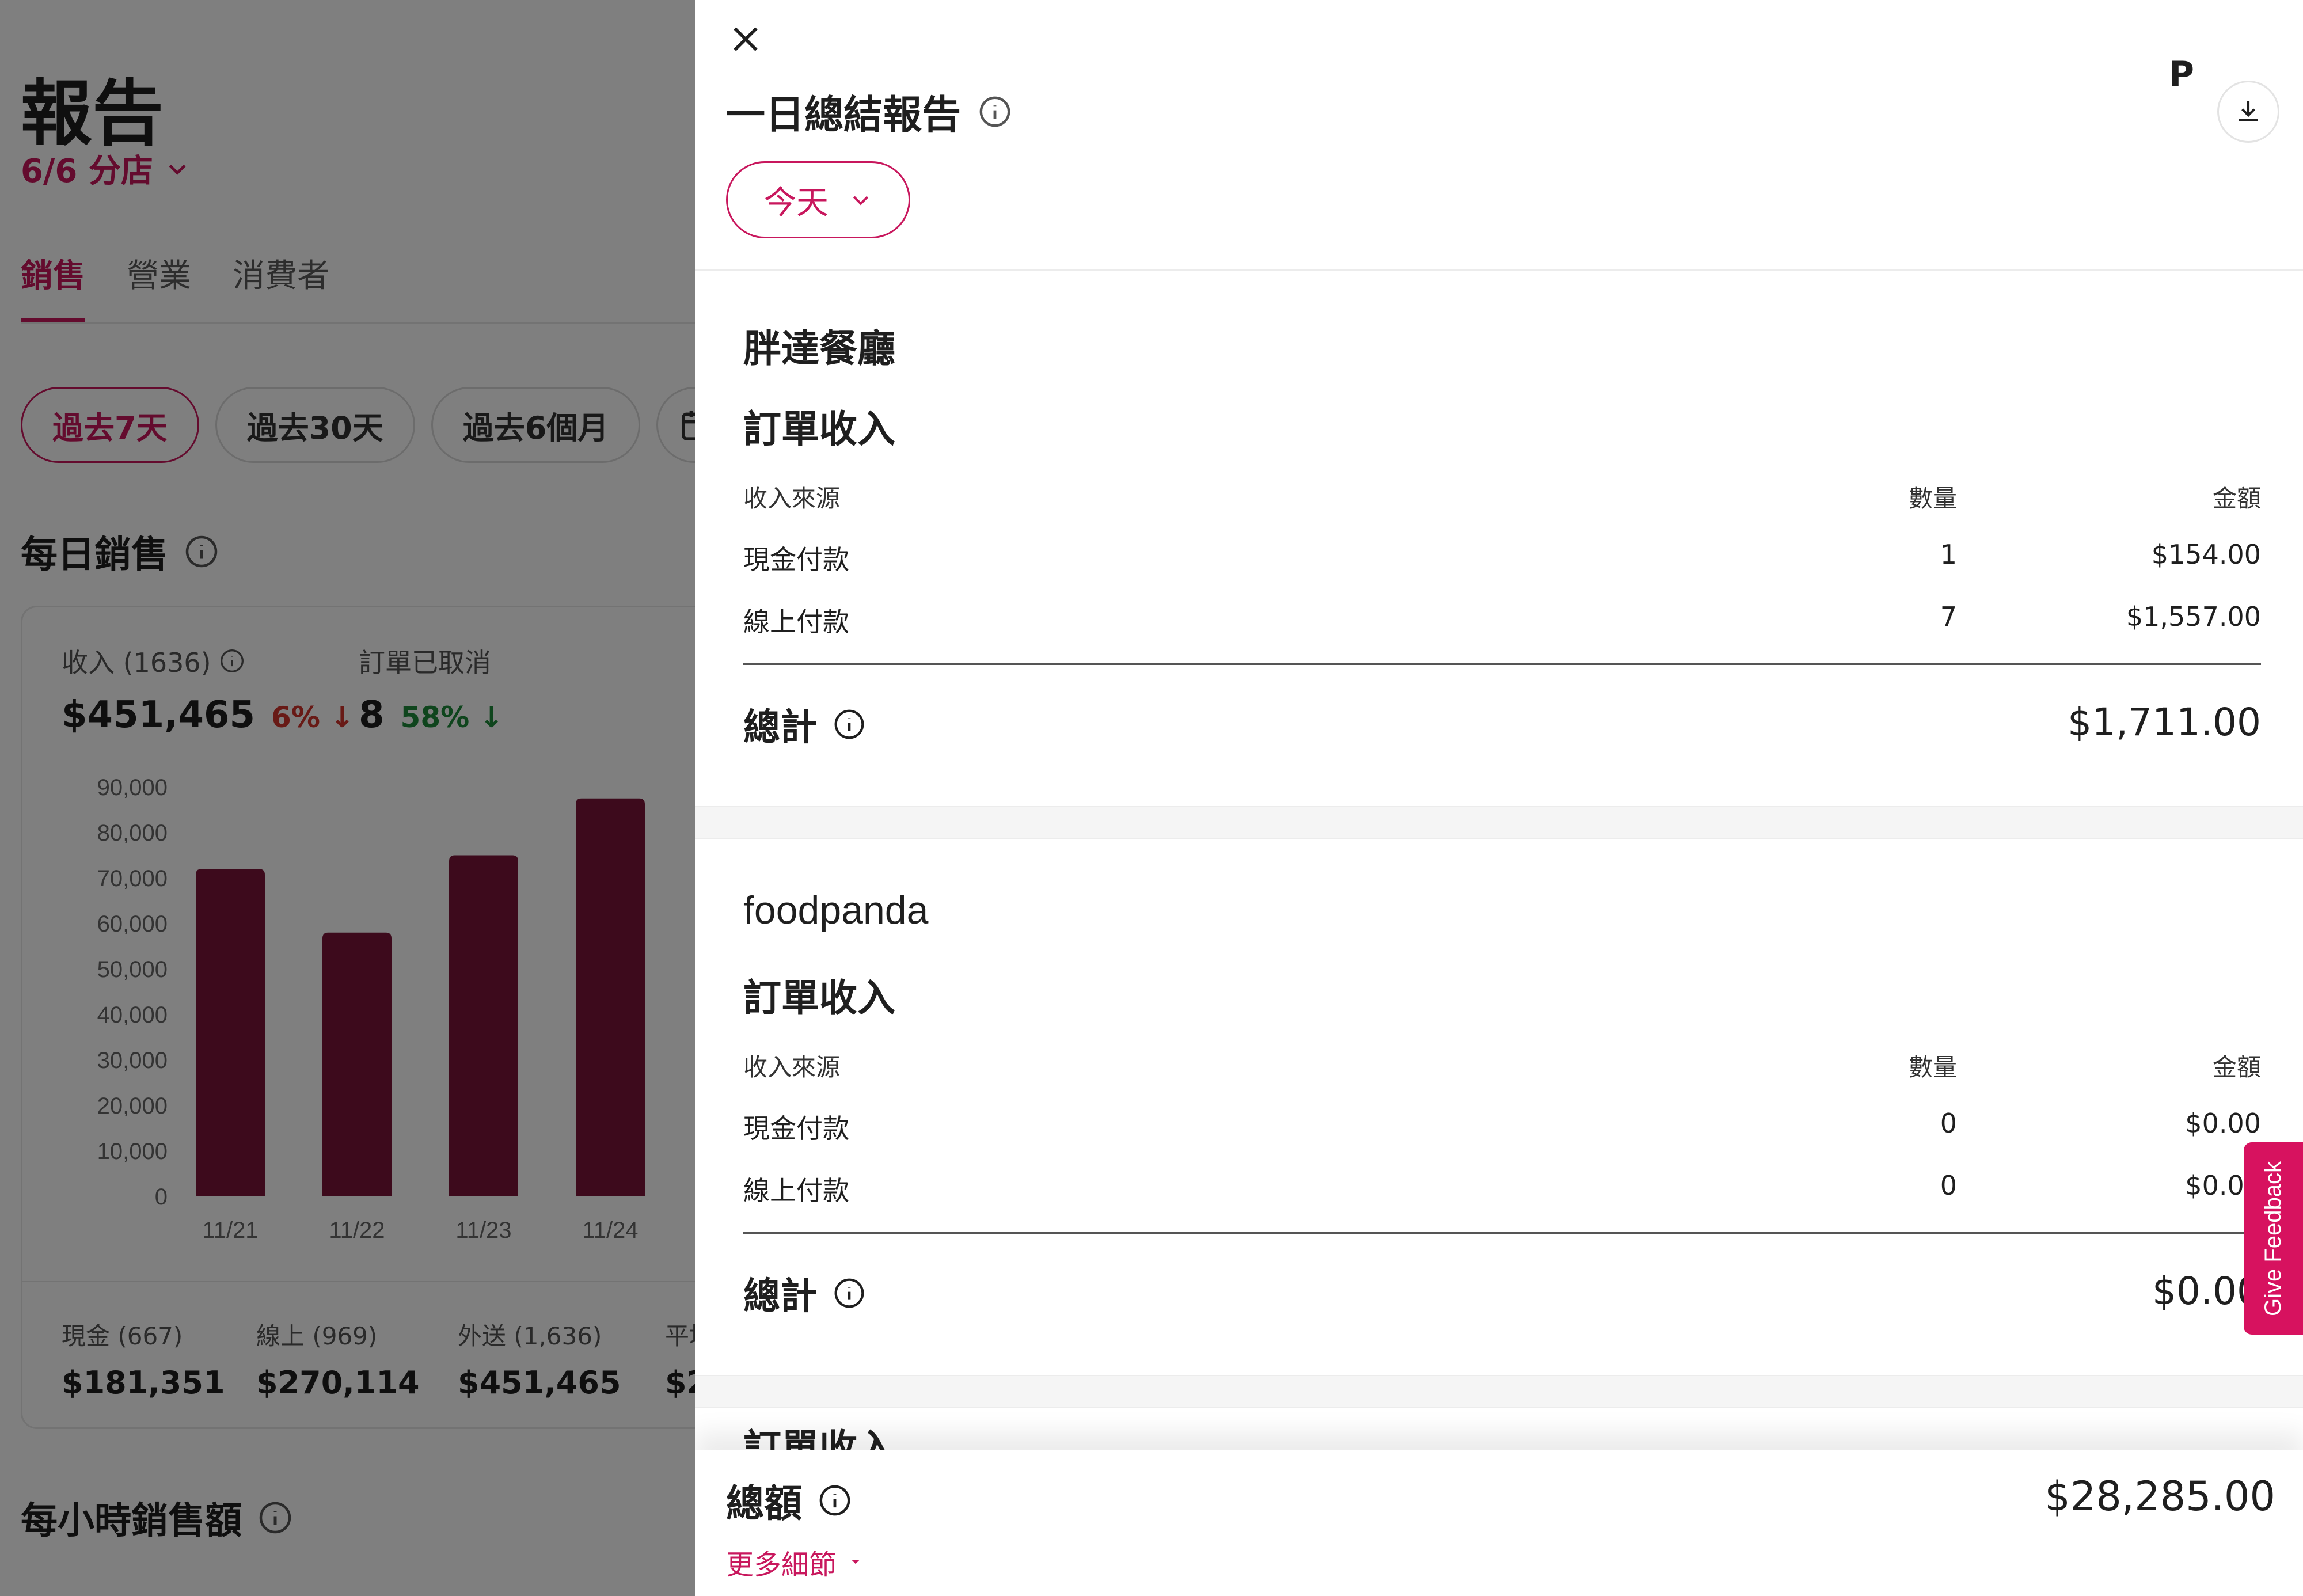 This screenshot has height=1596, width=2303. I want to click on grand-total-label: 總額, so click(764, 1504).